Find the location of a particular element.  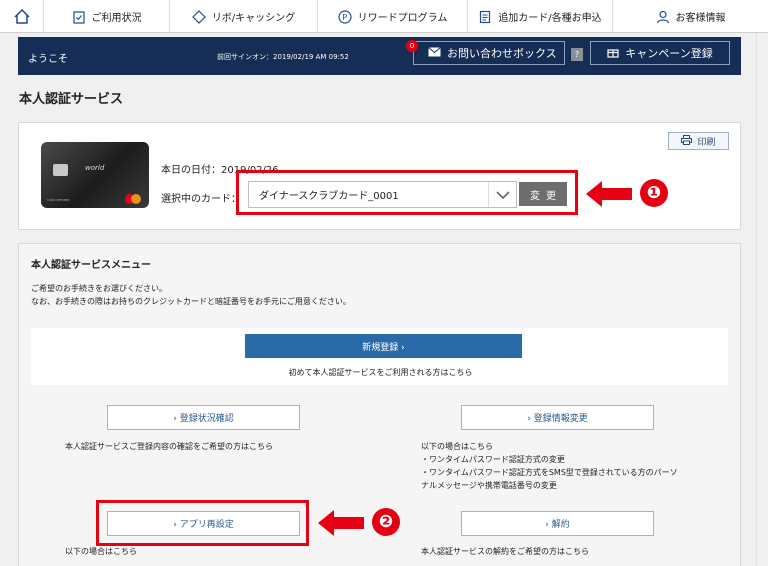

svg-text: P is located at coordinates (344, 17).